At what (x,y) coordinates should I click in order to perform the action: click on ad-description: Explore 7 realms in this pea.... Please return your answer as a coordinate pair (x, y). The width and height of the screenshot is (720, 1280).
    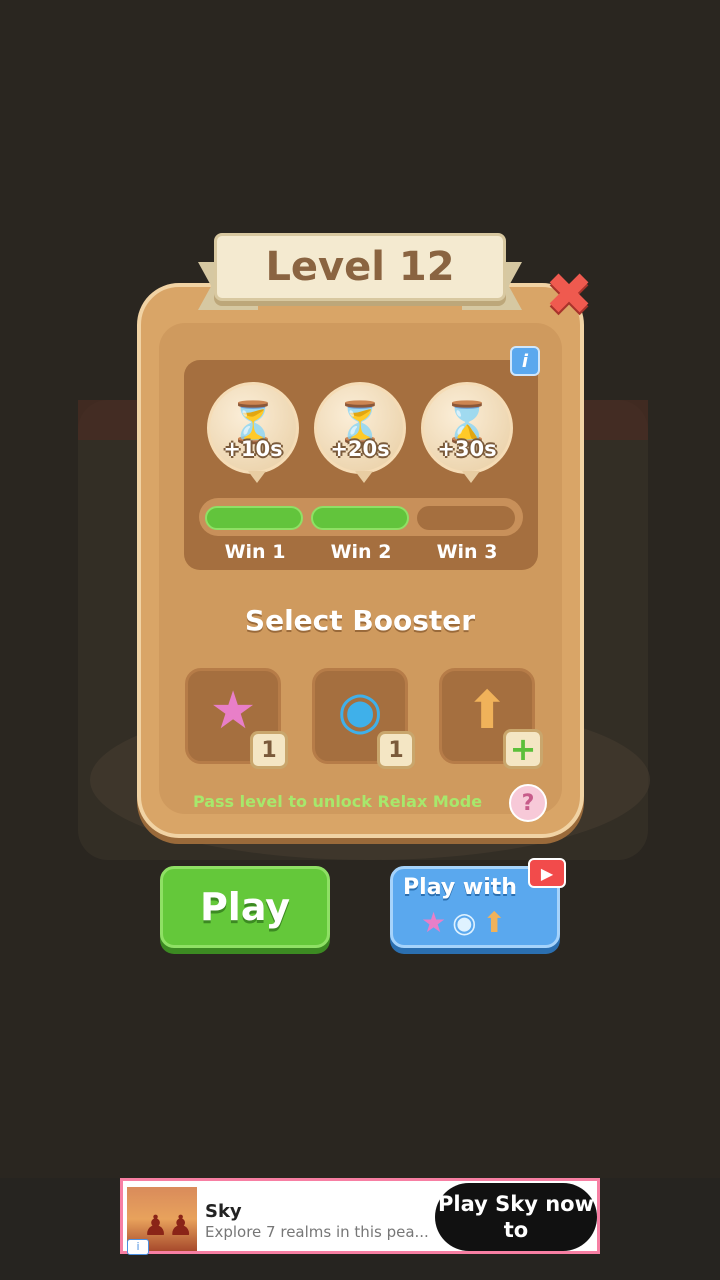
    Looking at the image, I should click on (317, 1232).